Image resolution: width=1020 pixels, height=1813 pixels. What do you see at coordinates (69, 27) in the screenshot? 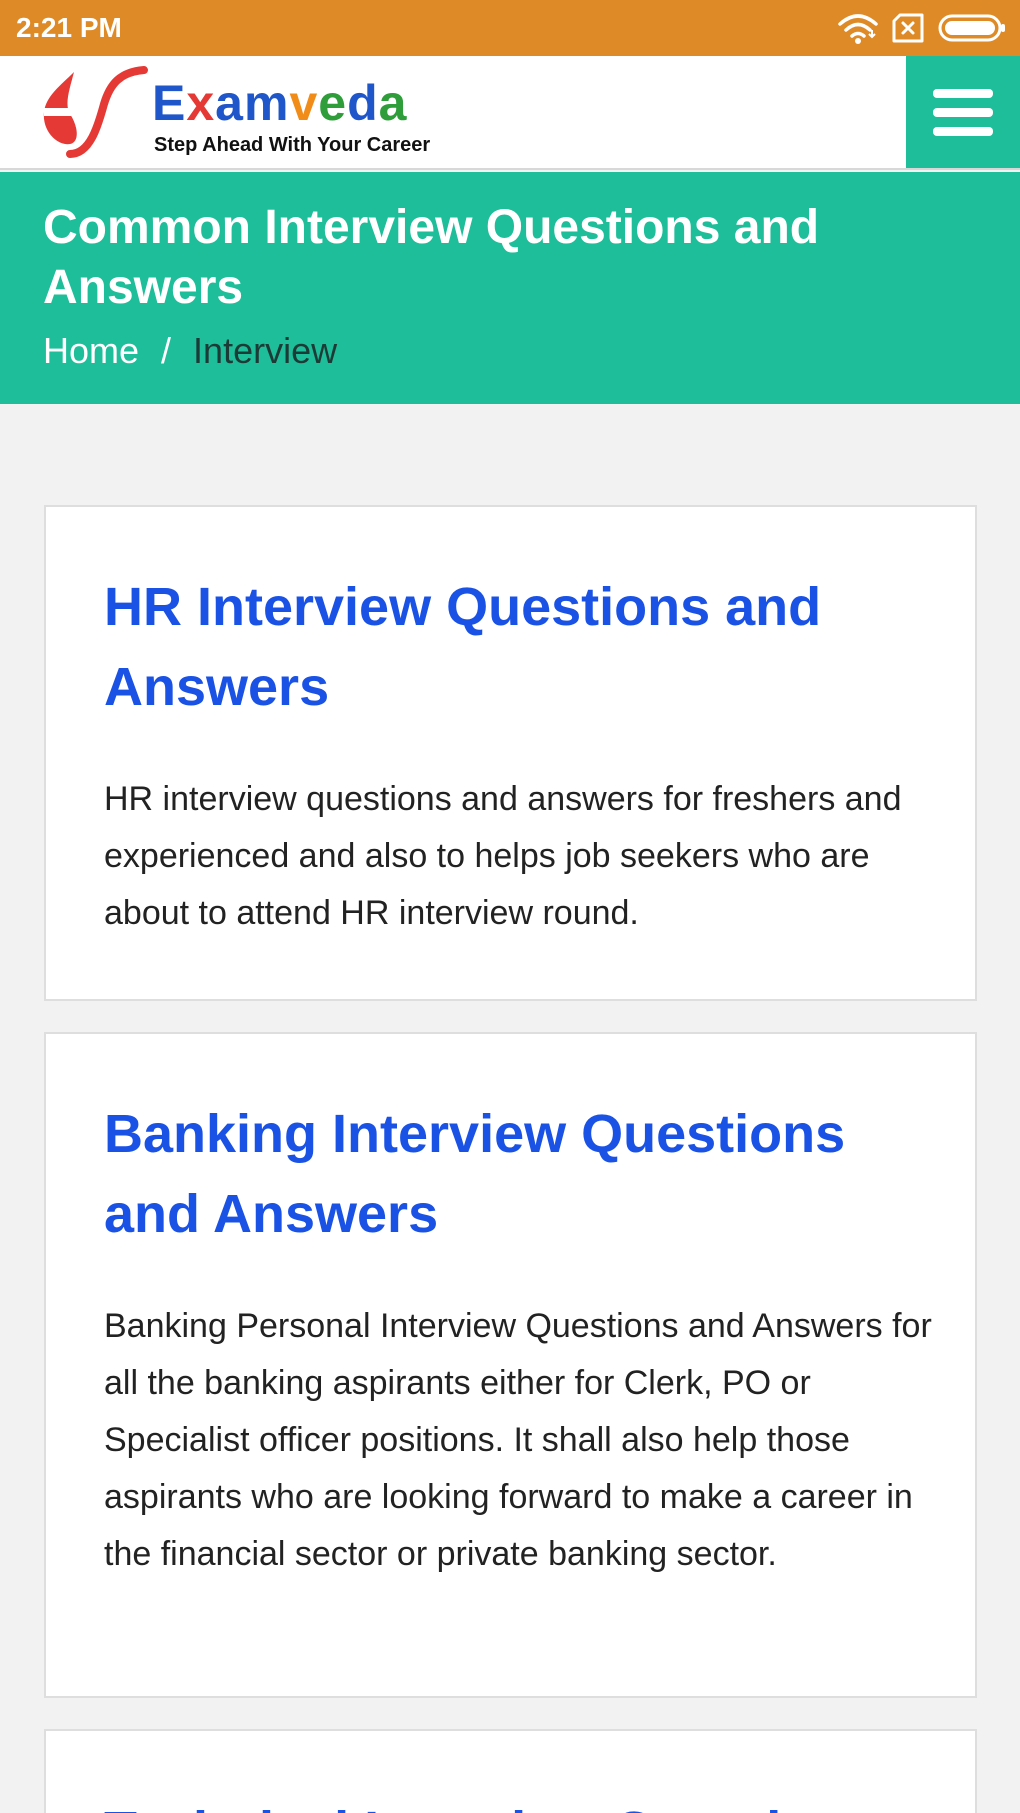
I see `status-time: 2:21 PM` at bounding box center [69, 27].